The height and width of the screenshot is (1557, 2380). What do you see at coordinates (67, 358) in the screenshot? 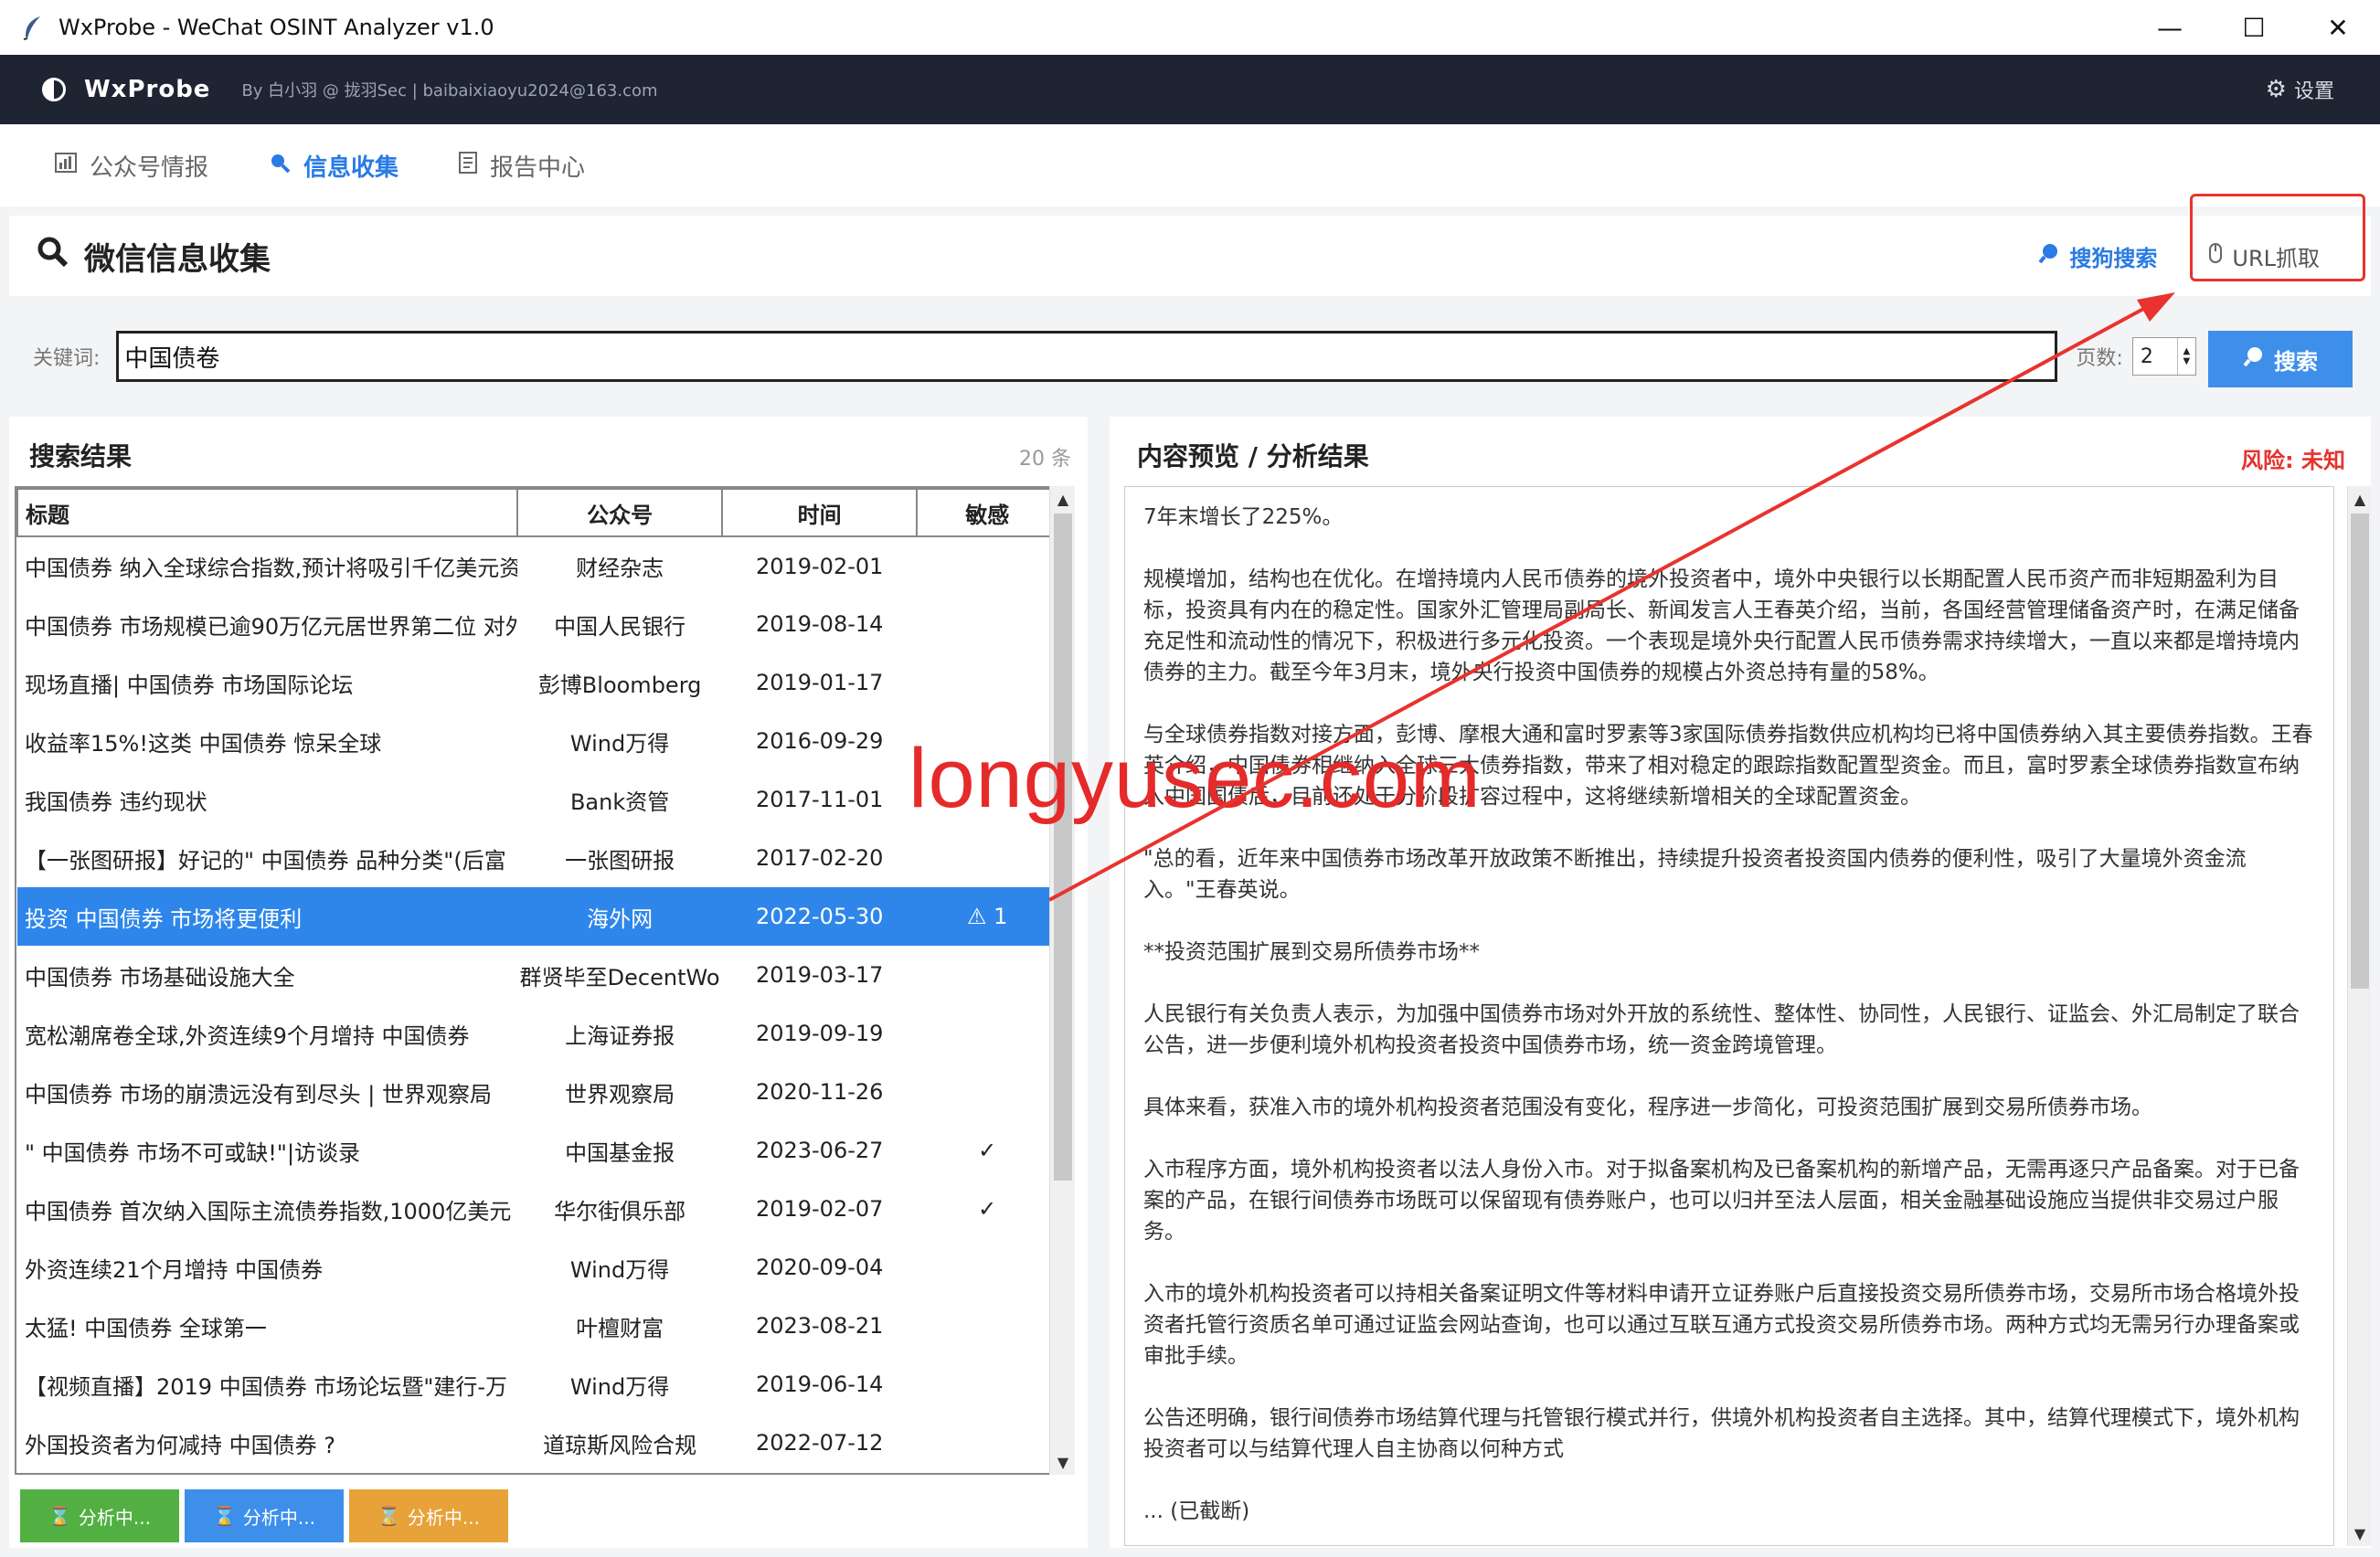
I see `keyword-label: 关键词:` at bounding box center [67, 358].